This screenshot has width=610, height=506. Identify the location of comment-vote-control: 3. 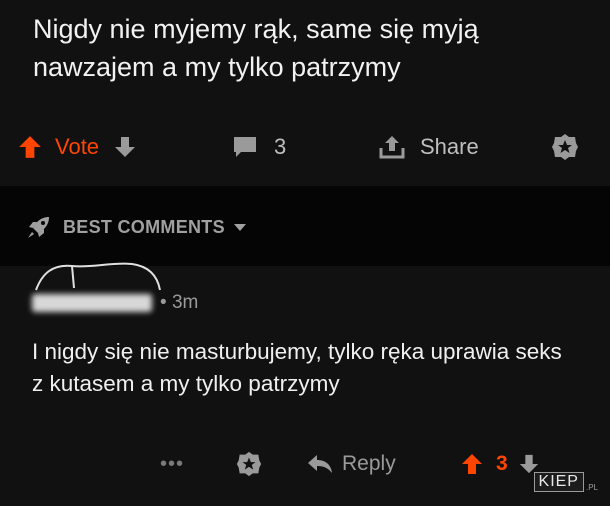
(500, 464).